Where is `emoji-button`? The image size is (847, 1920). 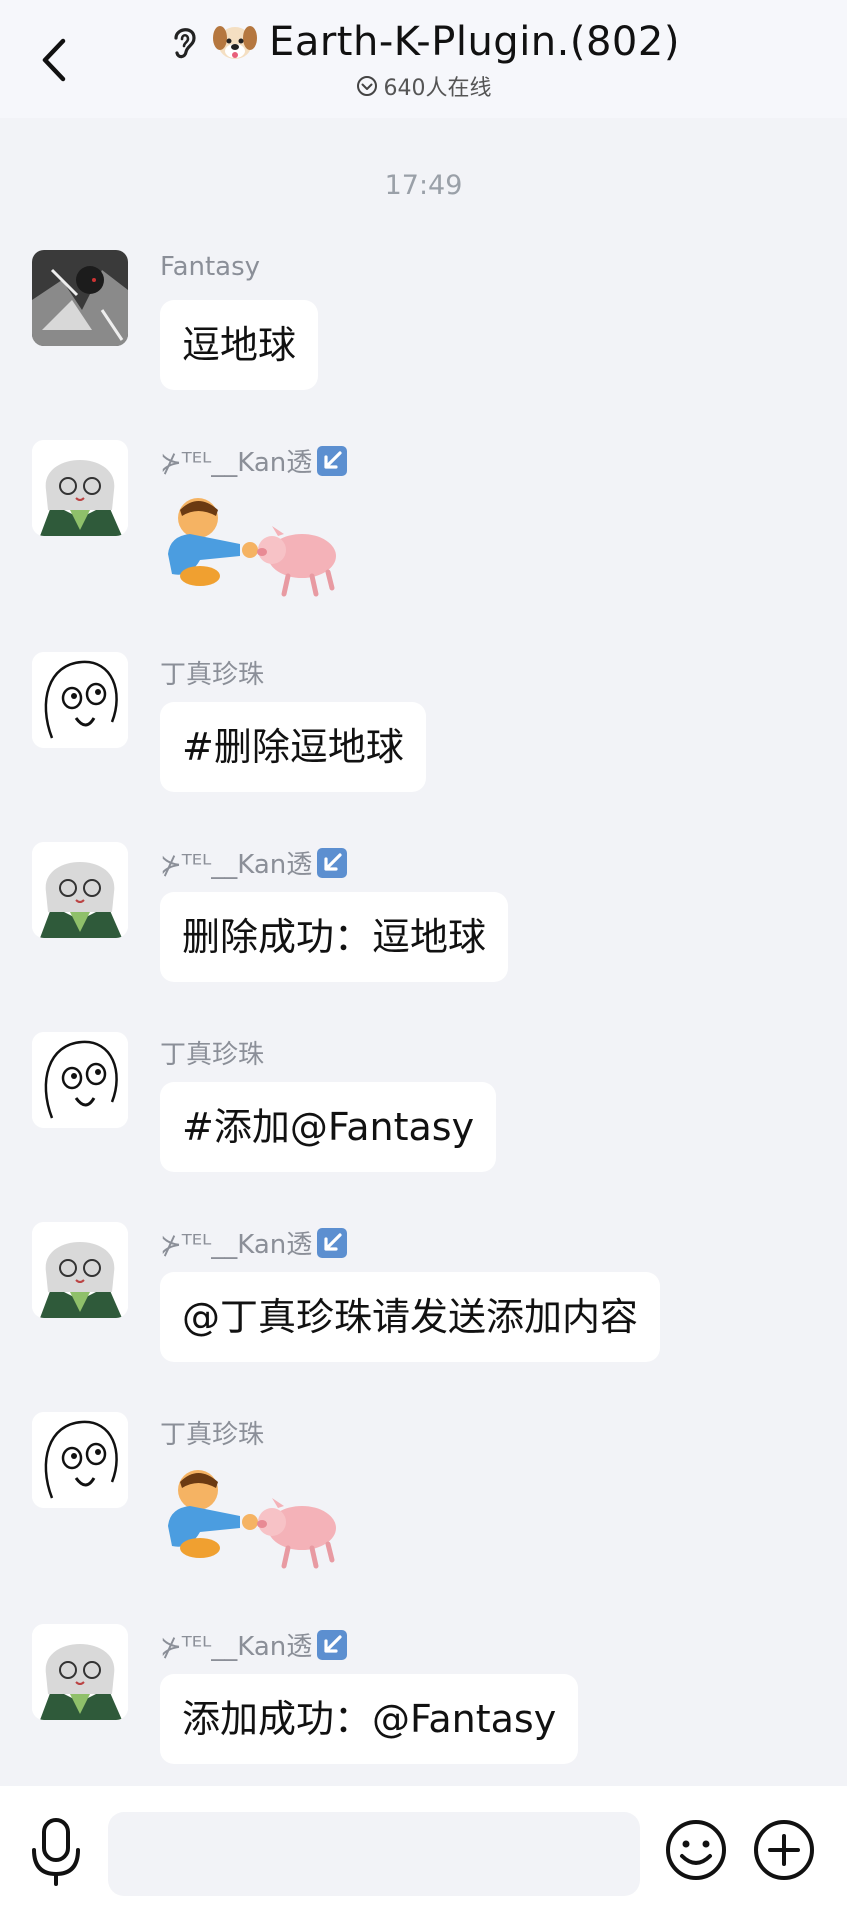
emoji-button is located at coordinates (696, 1850).